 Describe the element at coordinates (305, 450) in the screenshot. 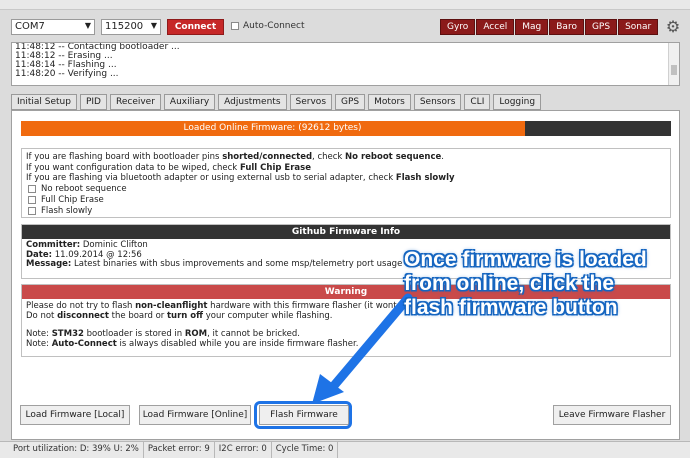

I see `cycle-time: Cycle Time: 0` at that location.